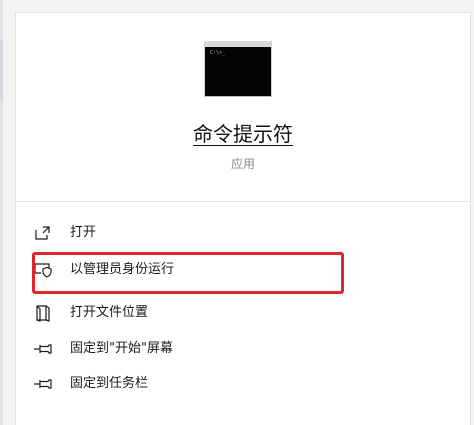  What do you see at coordinates (218, 53) in the screenshot?
I see `icon-prompt-text: C:\>_` at bounding box center [218, 53].